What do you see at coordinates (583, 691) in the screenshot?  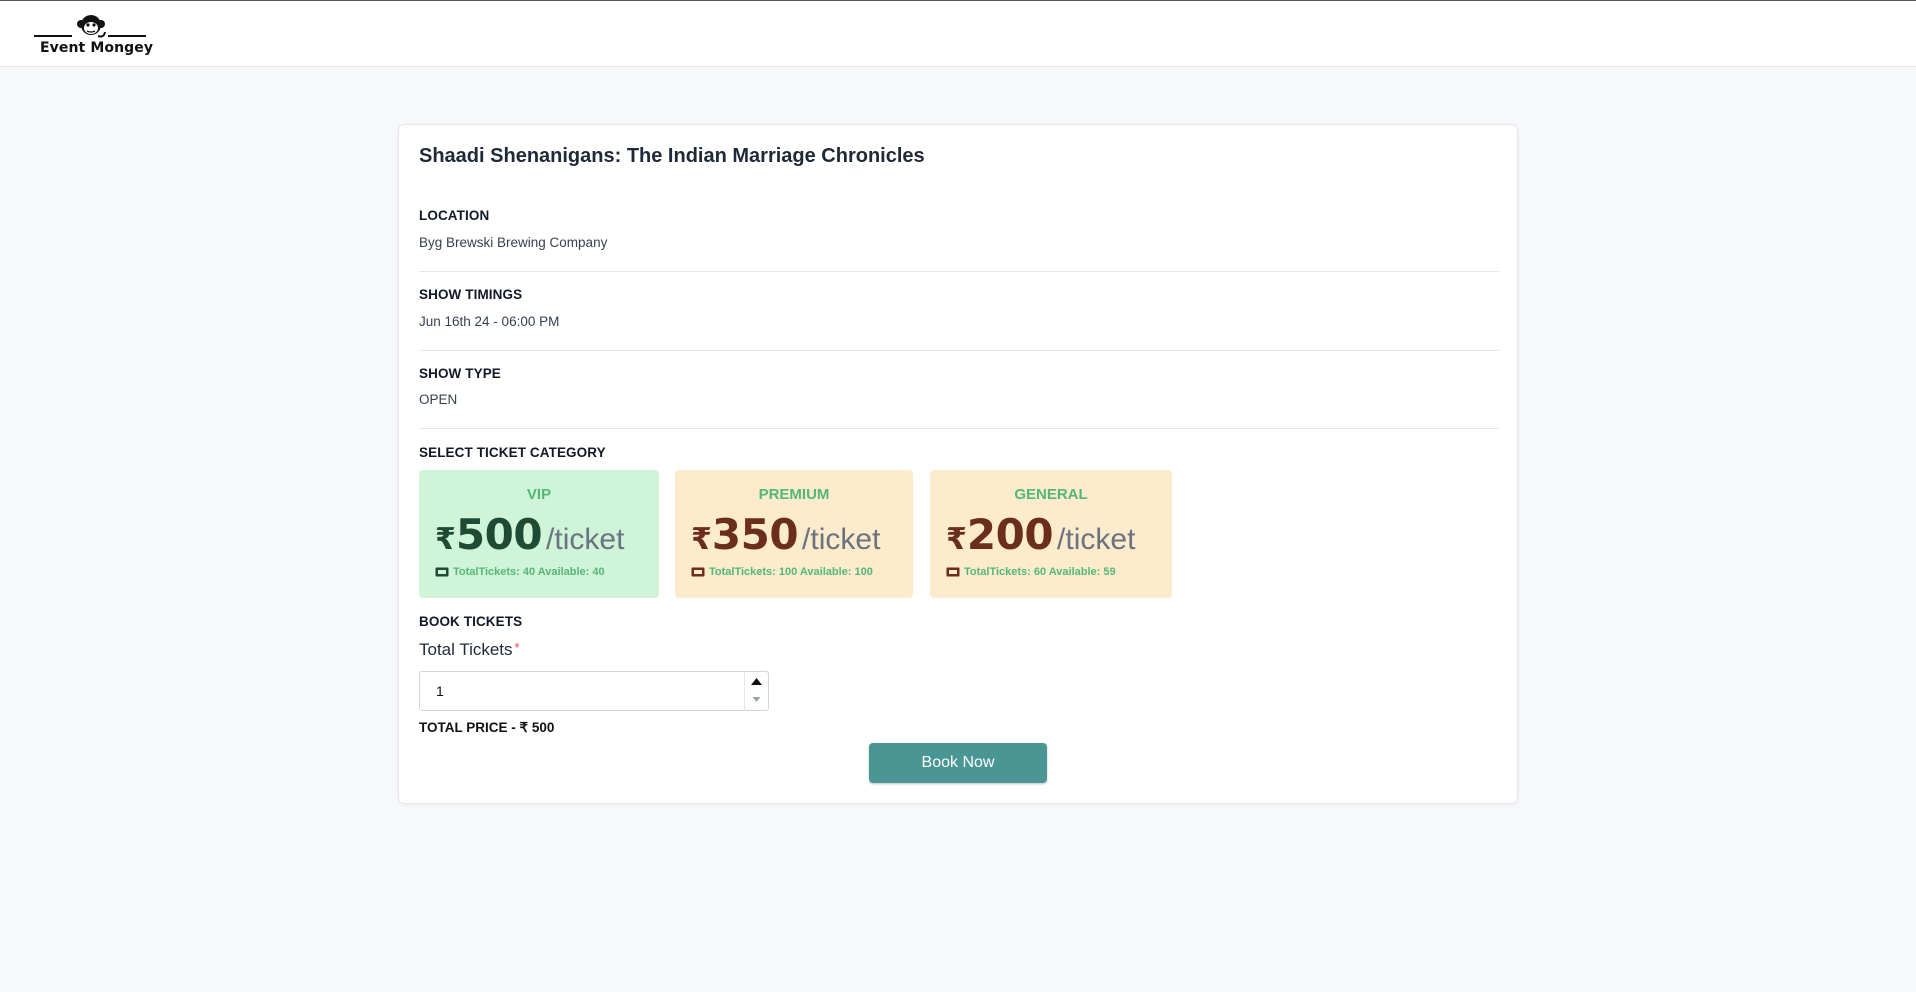 I see `total-tickets-input` at bounding box center [583, 691].